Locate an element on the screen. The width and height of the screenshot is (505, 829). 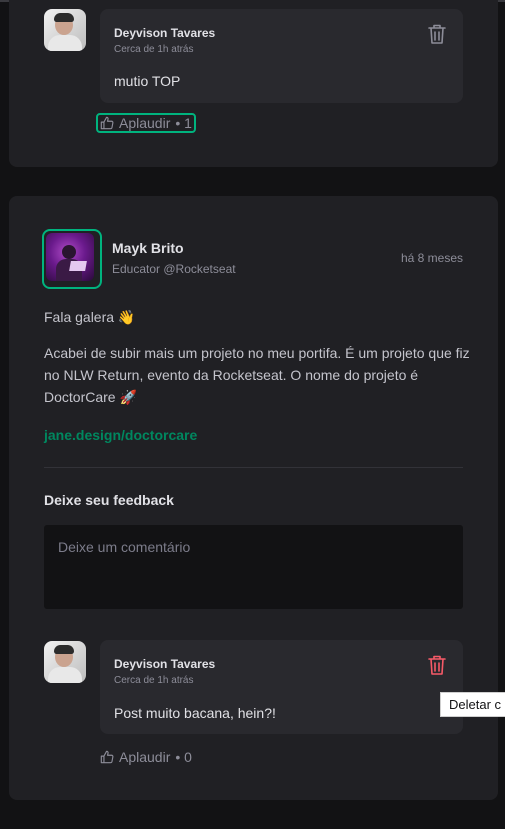
comment-text: Post muito bacana, hein?! is located at coordinates (195, 713).